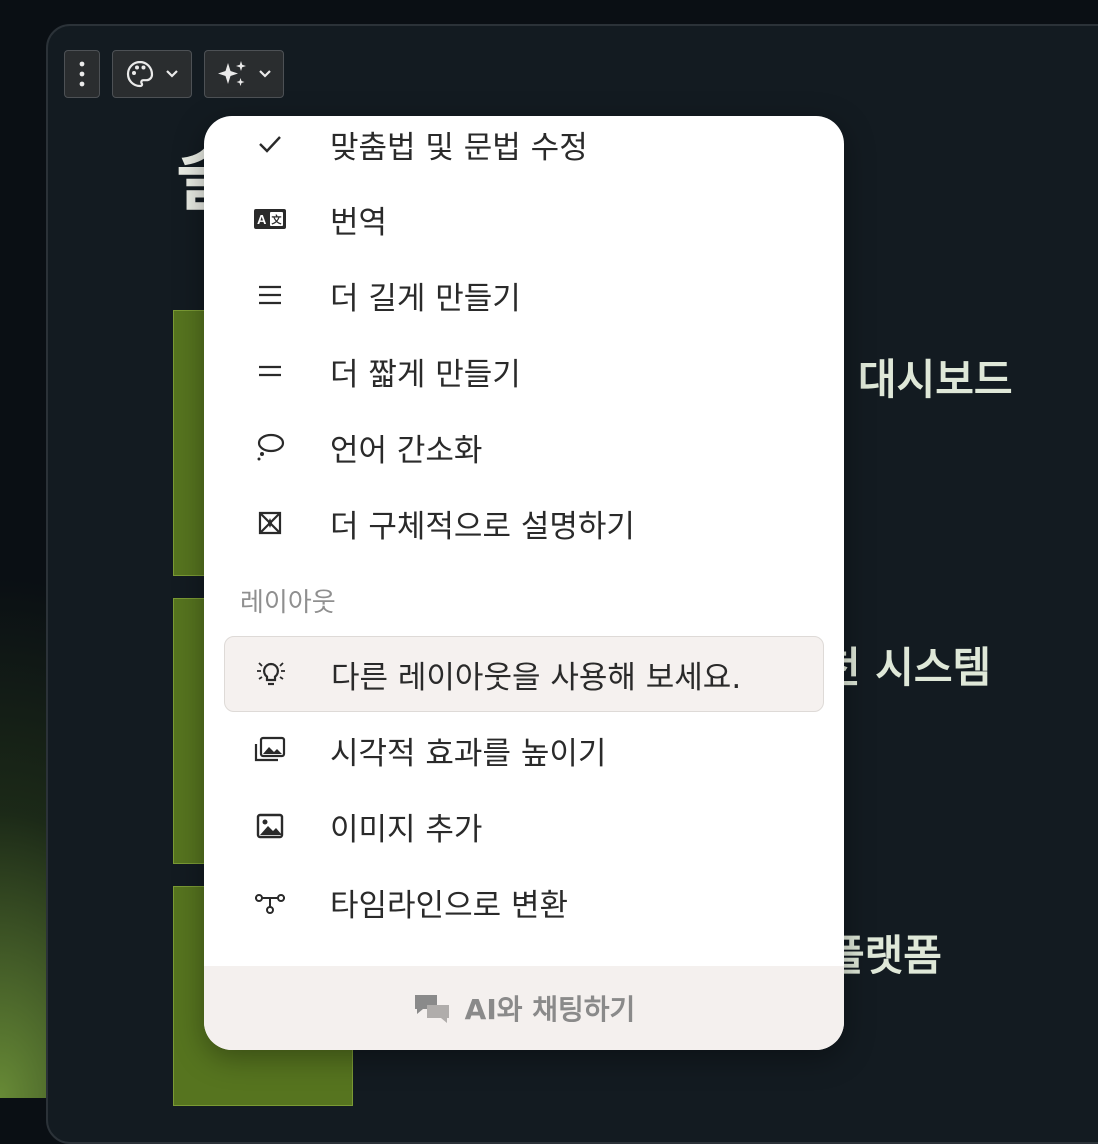  What do you see at coordinates (431, 1009) in the screenshot?
I see `chat-bubbles-icon` at bounding box center [431, 1009].